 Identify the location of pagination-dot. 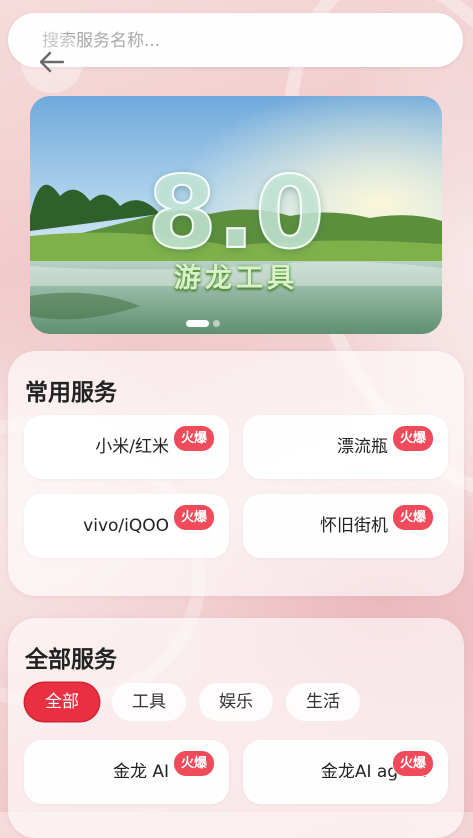
(216, 323).